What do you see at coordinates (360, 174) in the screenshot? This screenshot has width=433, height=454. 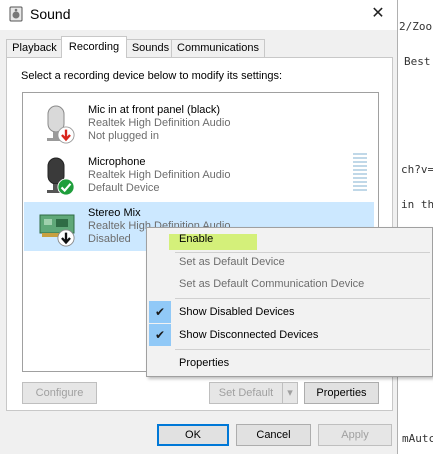 I see `level-meter` at bounding box center [360, 174].